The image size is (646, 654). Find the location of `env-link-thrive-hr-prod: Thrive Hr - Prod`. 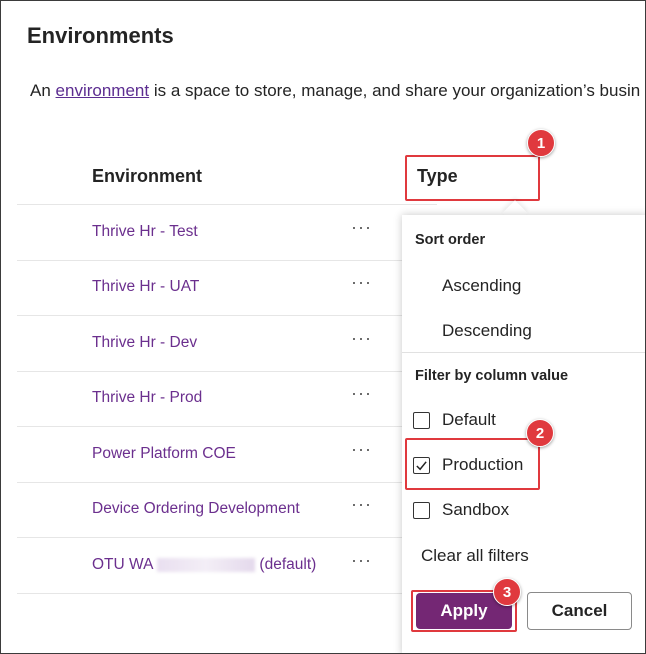

env-link-thrive-hr-prod: Thrive Hr - Prod is located at coordinates (147, 398).